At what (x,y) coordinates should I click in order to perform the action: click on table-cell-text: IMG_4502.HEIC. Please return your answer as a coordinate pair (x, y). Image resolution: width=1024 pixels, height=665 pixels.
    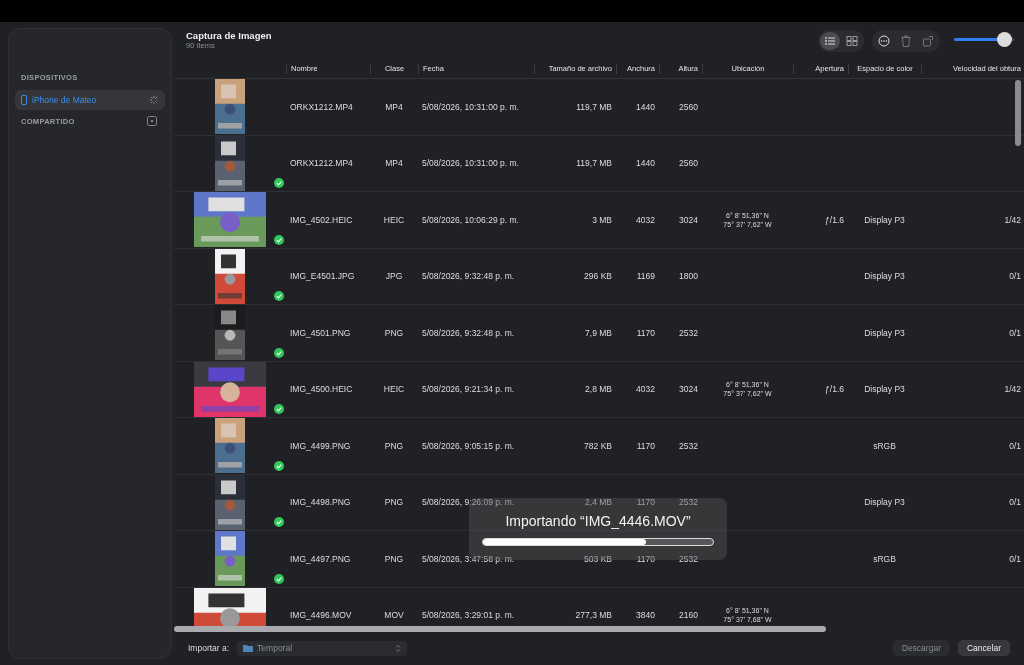
    Looking at the image, I should click on (321, 219).